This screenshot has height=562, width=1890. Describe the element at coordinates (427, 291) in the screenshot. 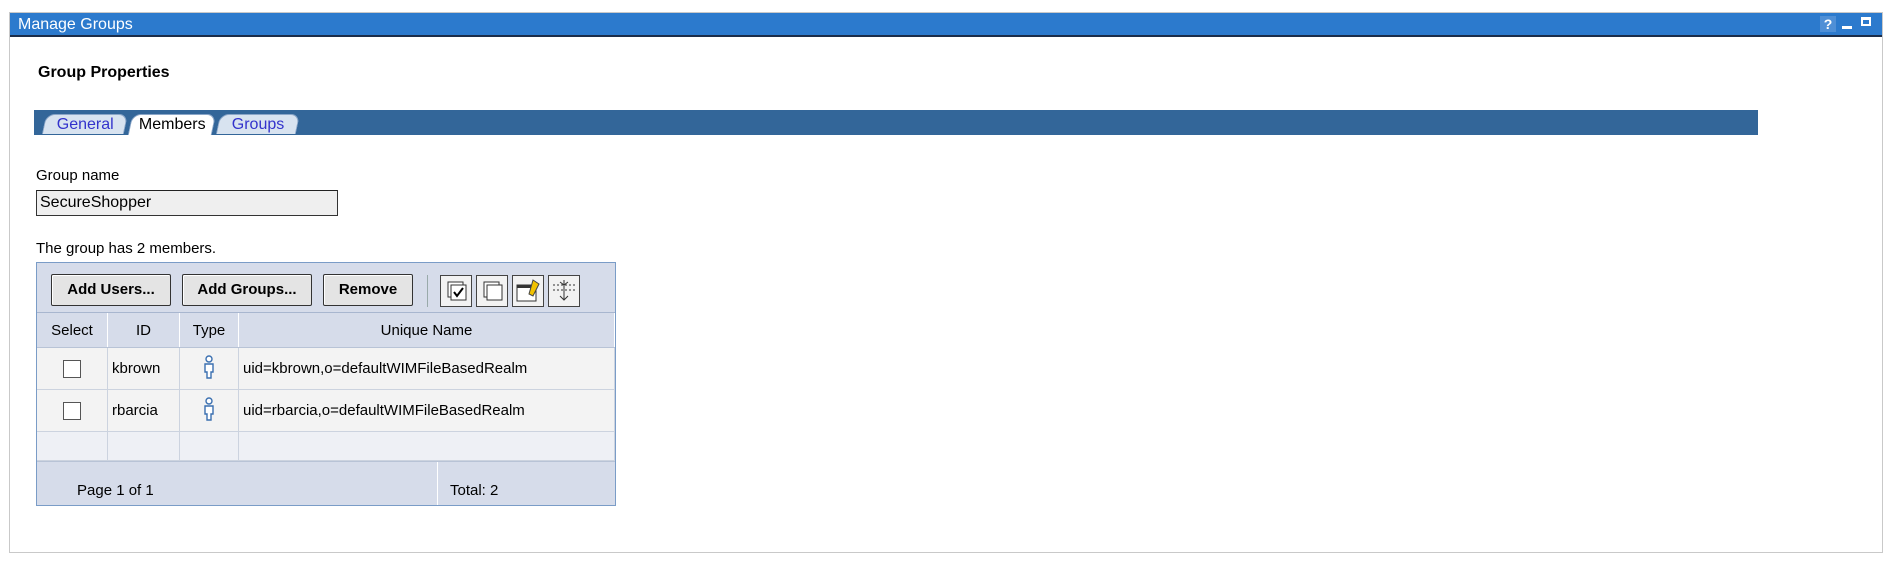

I see `toolbar-separator` at that location.